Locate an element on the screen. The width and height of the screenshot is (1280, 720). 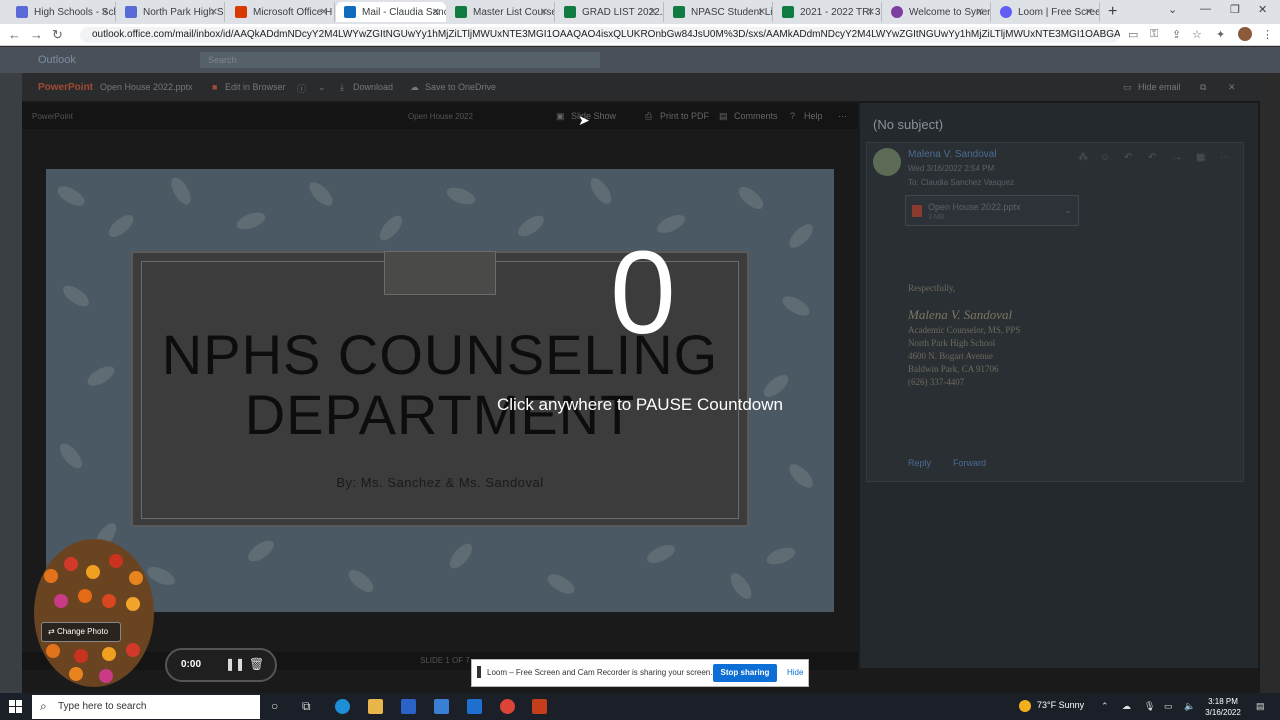
save-to-onedrive-button: Save to OneDrive is located at coordinates (460, 87).